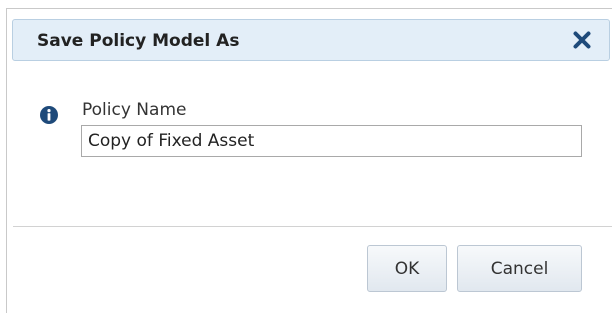 The width and height of the screenshot is (612, 313). Describe the element at coordinates (519, 268) in the screenshot. I see `cancel-button: Cancel` at that location.